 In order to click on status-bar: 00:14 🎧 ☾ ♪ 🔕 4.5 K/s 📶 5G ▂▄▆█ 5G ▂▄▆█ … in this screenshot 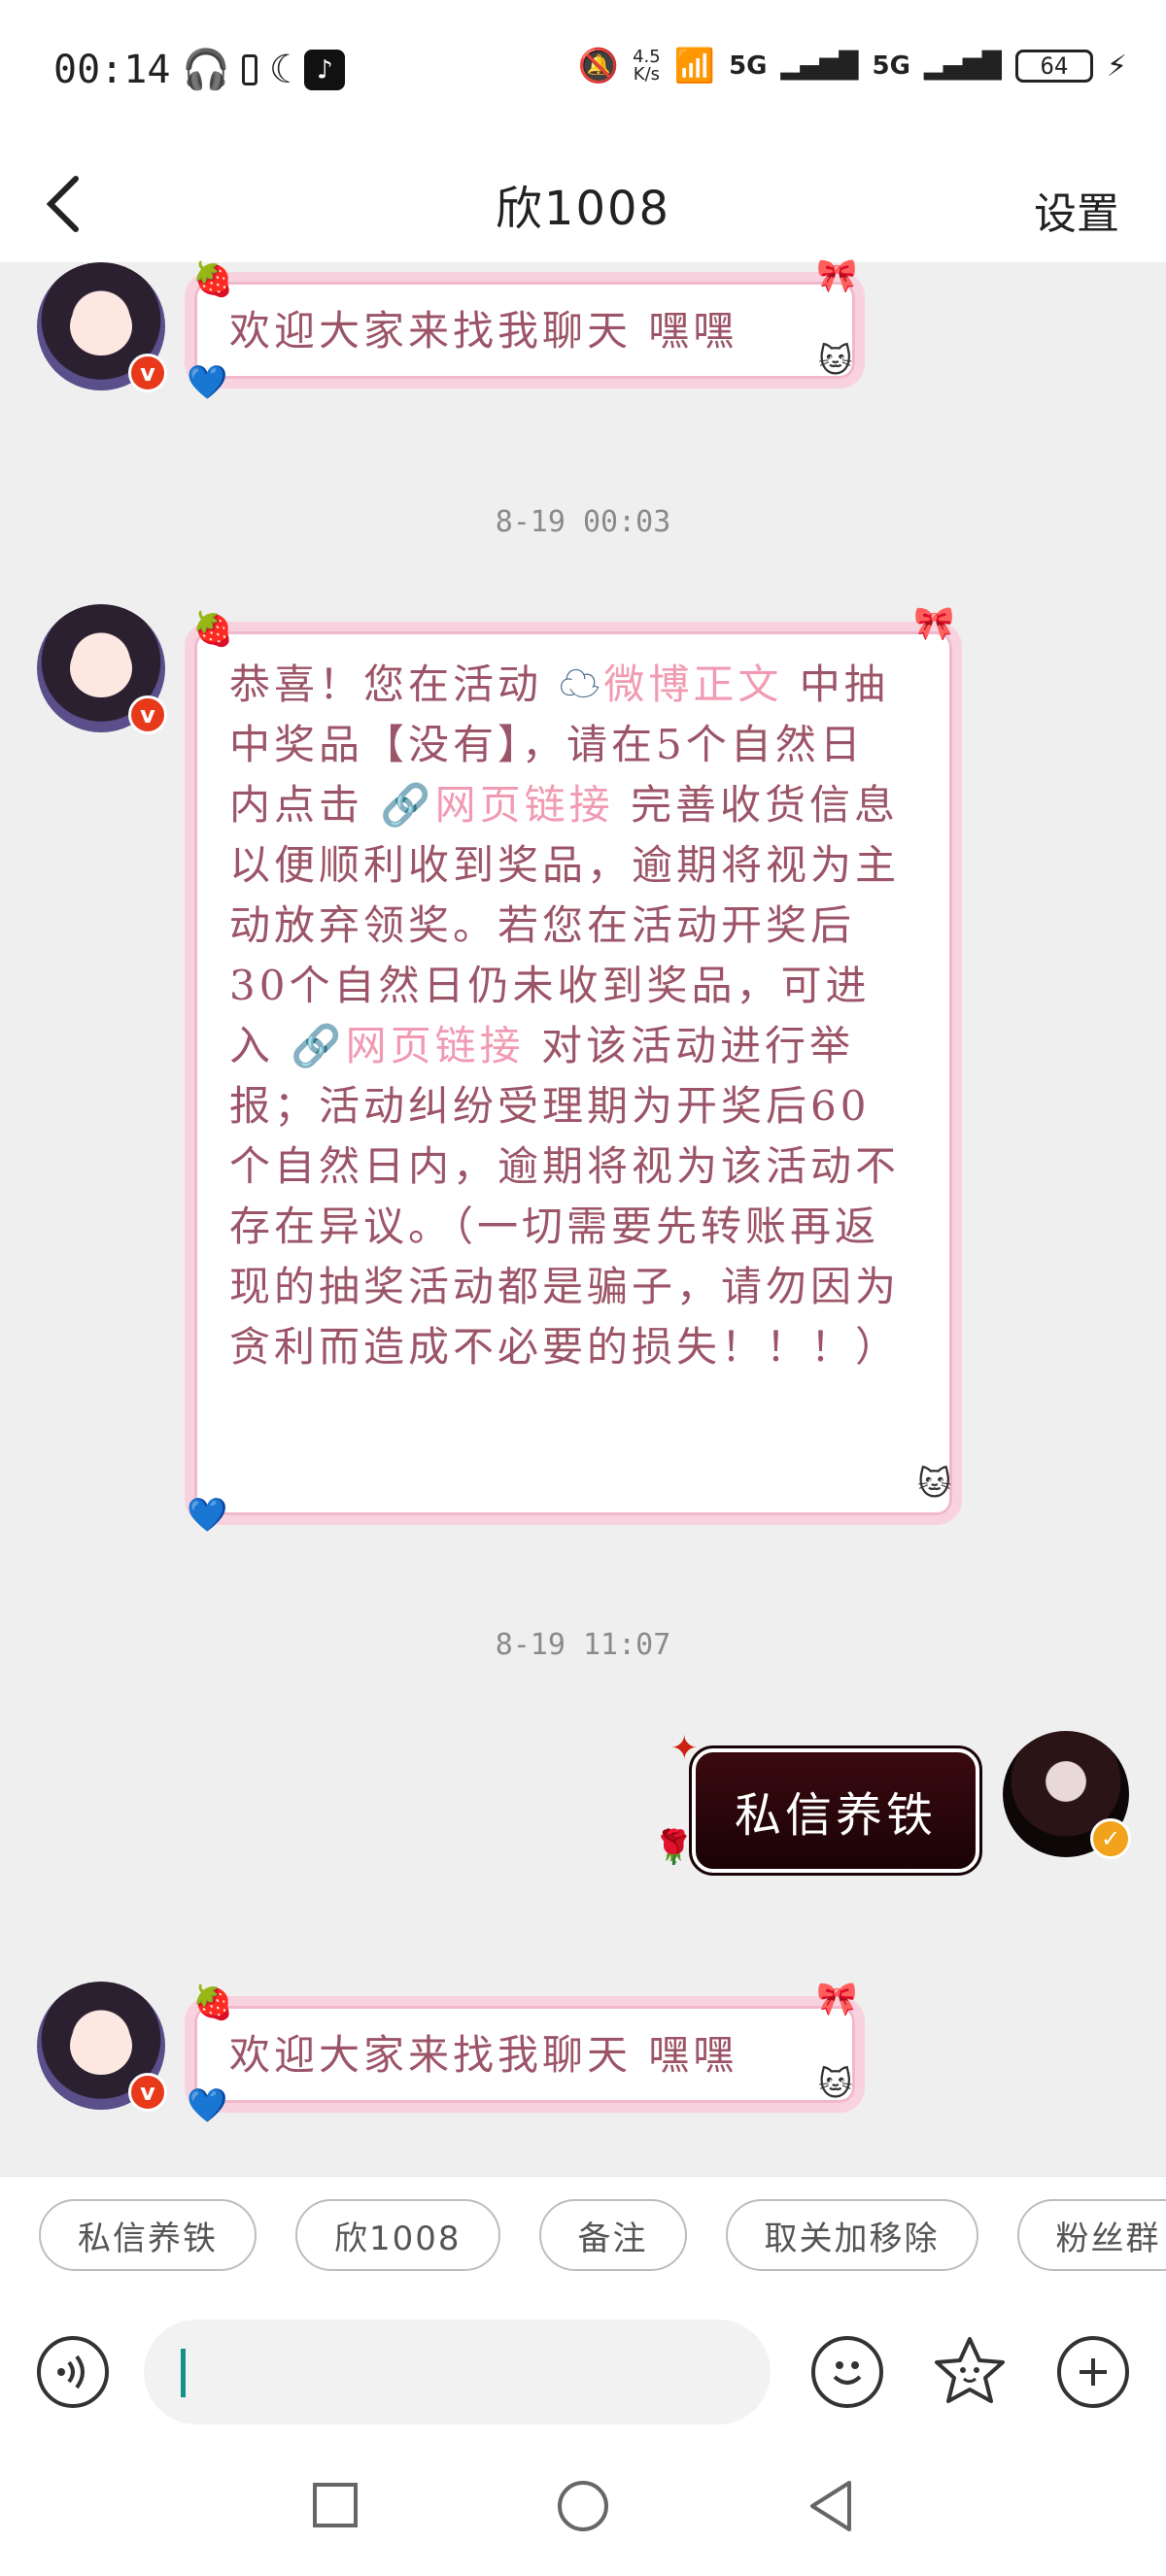, I will do `click(583, 73)`.